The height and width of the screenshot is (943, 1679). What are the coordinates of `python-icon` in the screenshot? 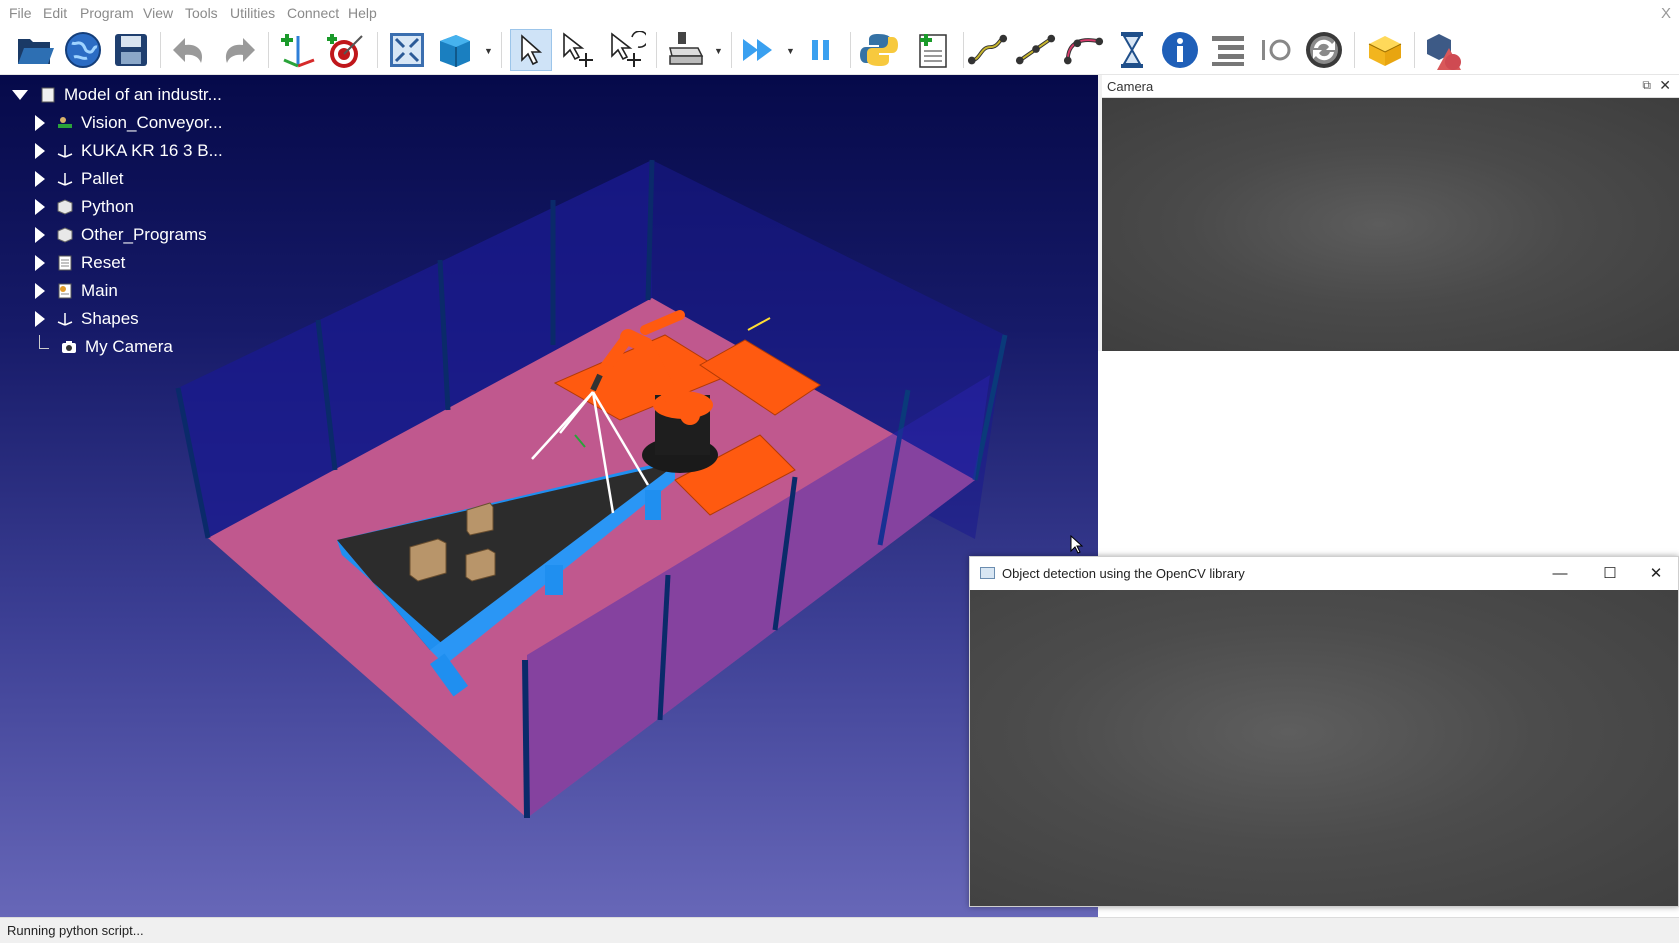 It's located at (879, 50).